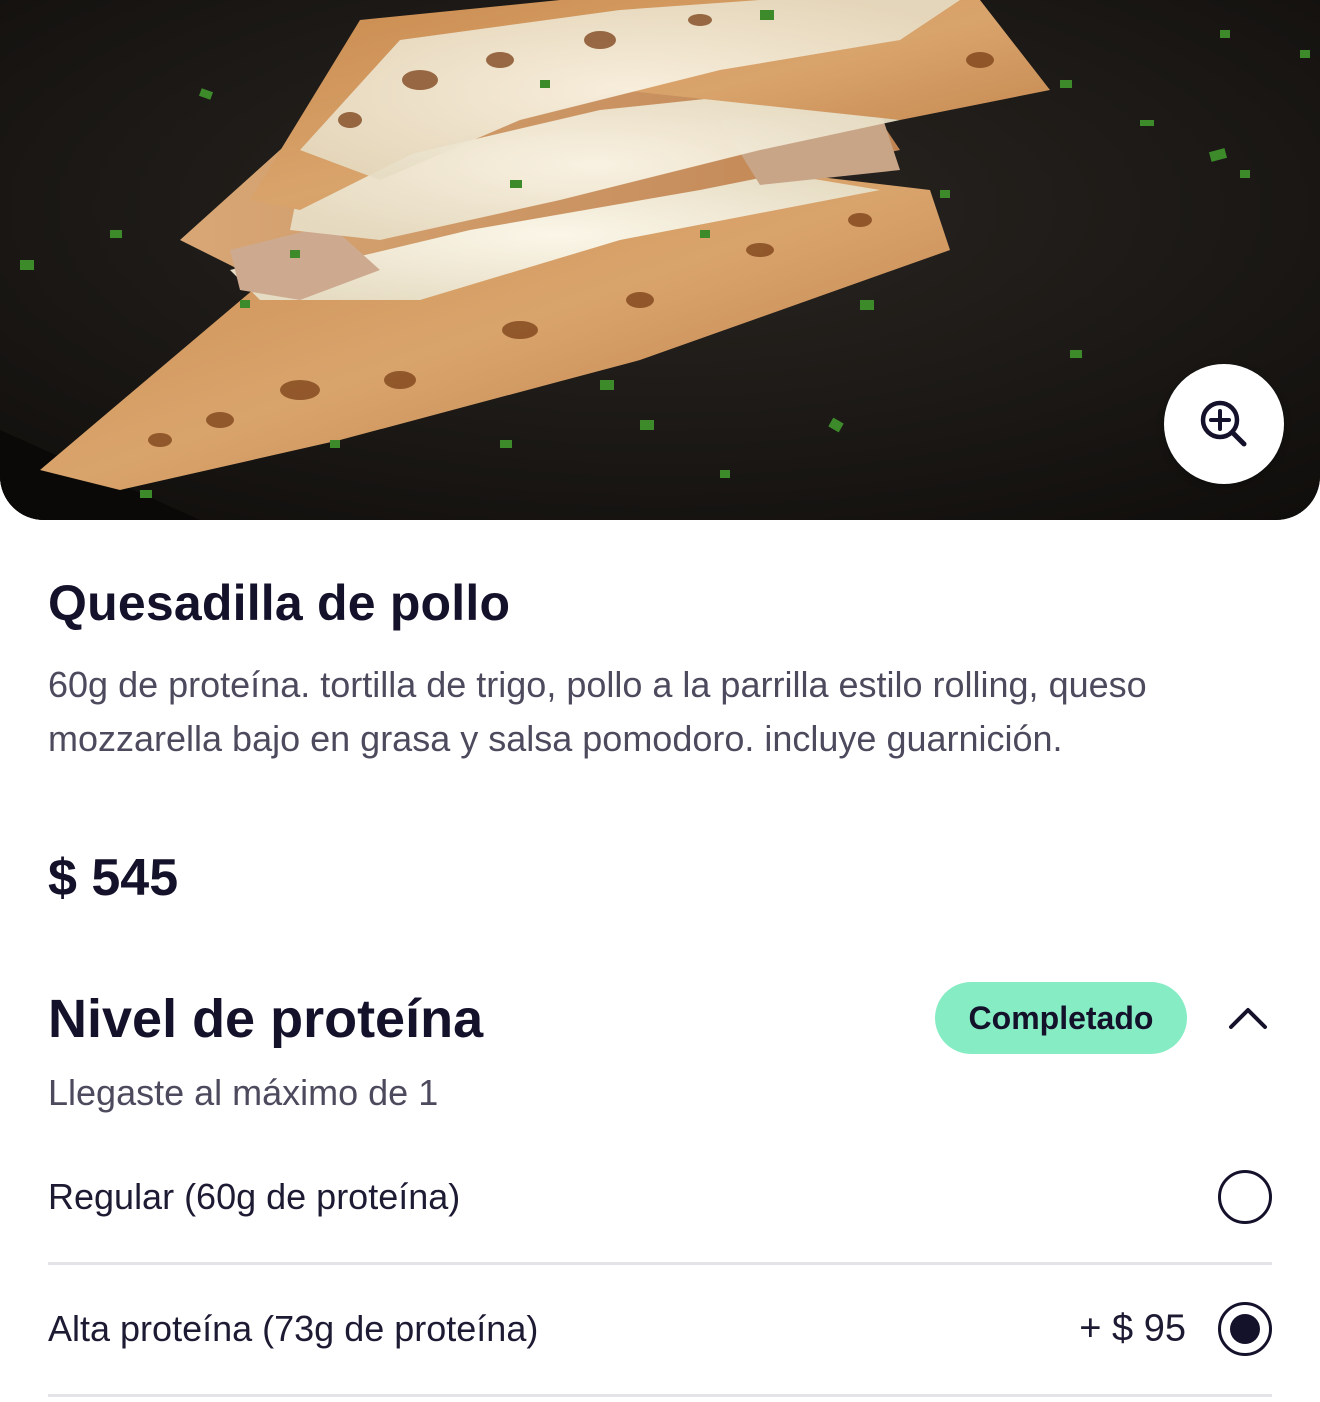  Describe the element at coordinates (660, 1197) in the screenshot. I see `option-regular: Regular (60g de proteína)` at that location.